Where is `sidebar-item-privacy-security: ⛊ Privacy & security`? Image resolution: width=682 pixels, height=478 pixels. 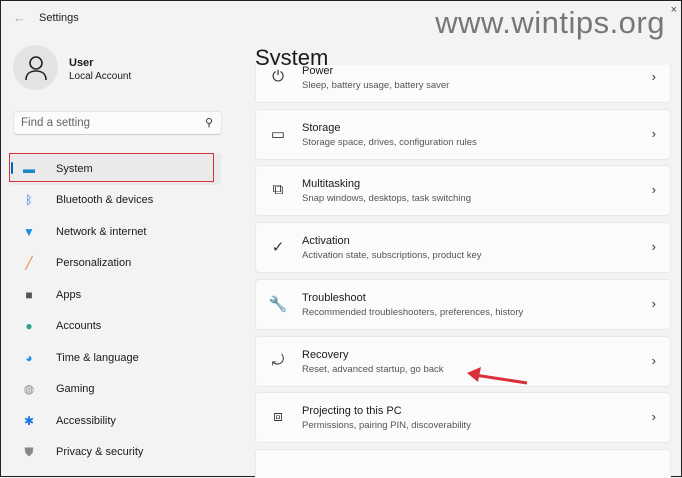
sidebar-item-privacy-security: ⛊ Privacy & security is located at coordinates (115, 453).